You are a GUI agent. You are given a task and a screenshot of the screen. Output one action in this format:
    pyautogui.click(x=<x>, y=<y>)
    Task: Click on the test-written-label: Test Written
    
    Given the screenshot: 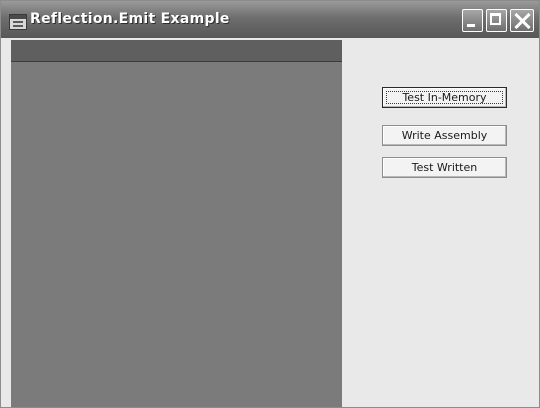 What is the action you would take?
    pyautogui.click(x=444, y=167)
    